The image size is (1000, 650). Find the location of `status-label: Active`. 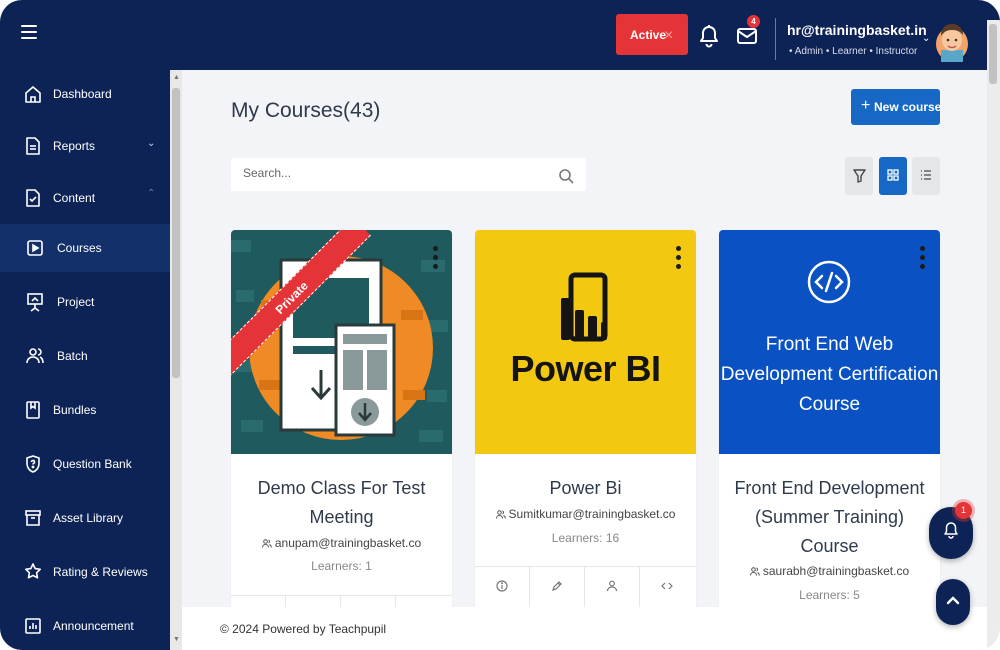

status-label: Active is located at coordinates (648, 35).